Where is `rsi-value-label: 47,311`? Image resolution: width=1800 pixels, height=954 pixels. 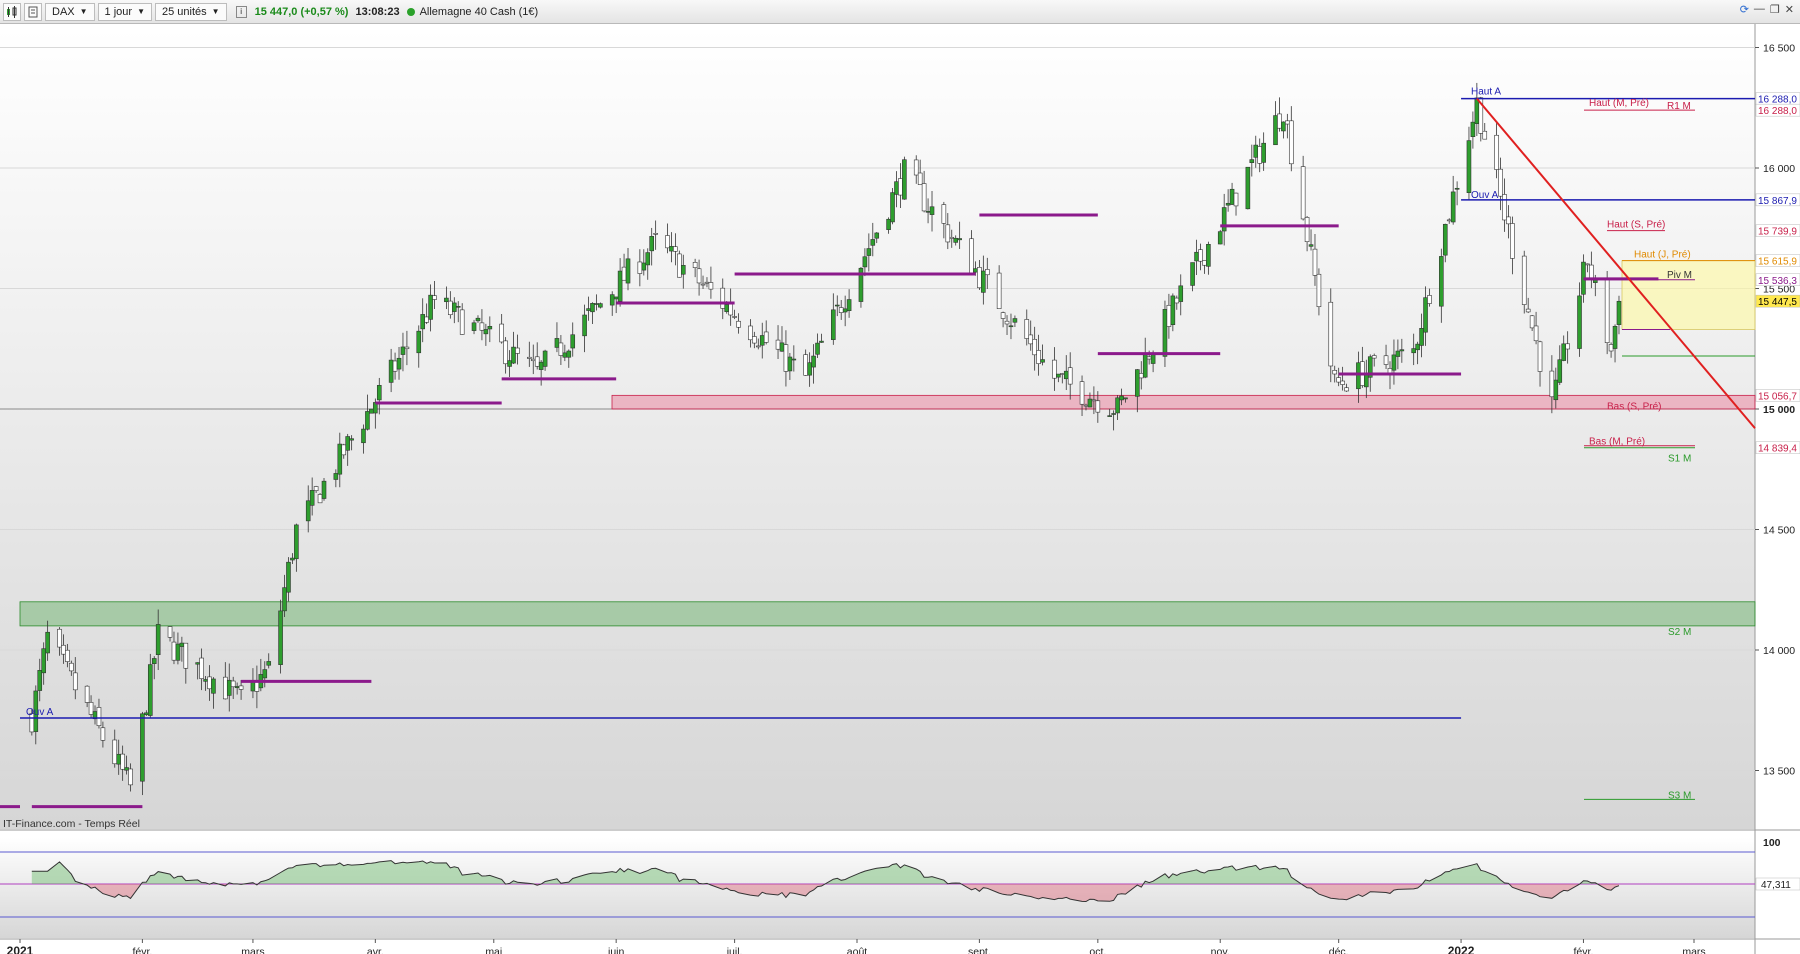
rsi-value-label: 47,311 is located at coordinates (1776, 885).